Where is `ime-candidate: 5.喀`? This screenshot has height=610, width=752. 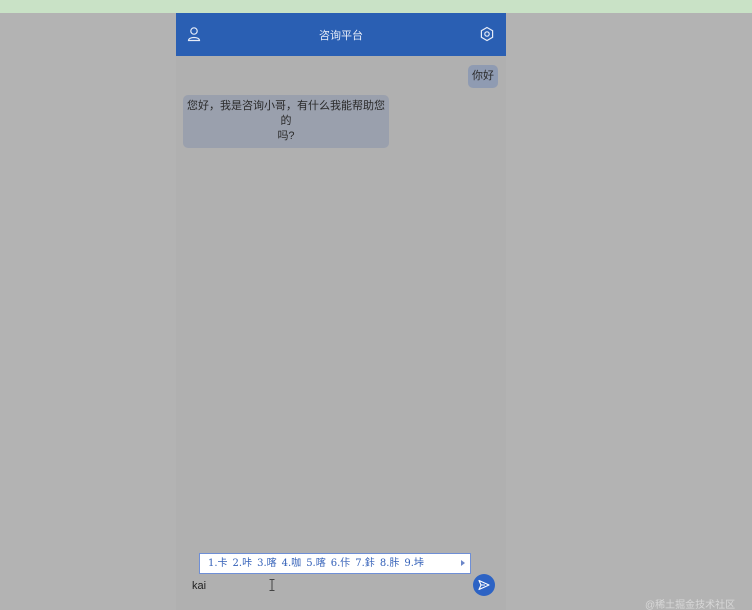
ime-candidate: 5.喀 is located at coordinates (316, 563).